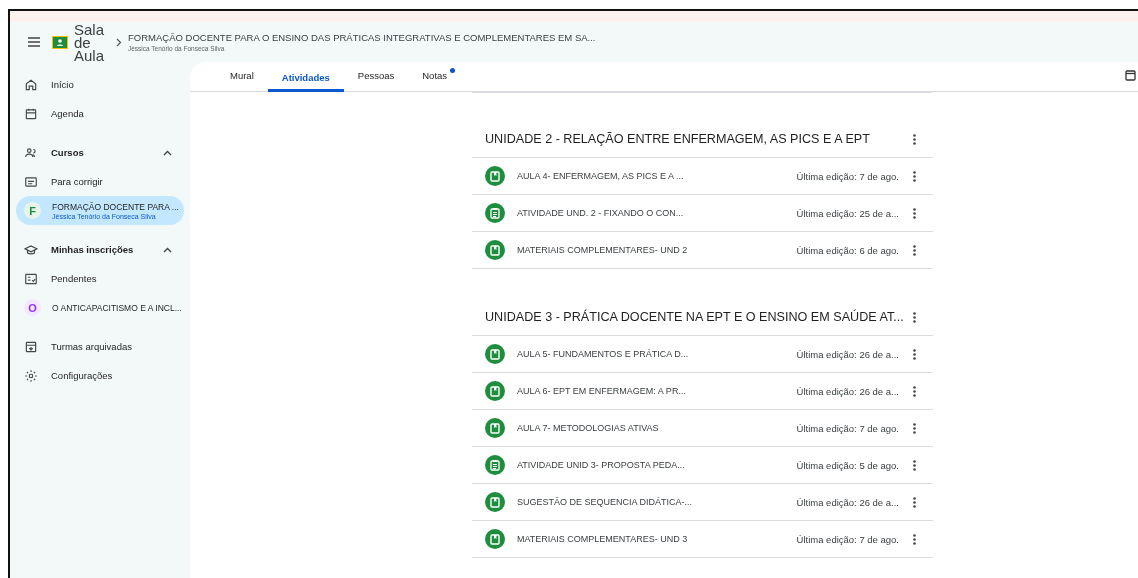 This screenshot has height=578, width=1138. Describe the element at coordinates (31, 152) in the screenshot. I see `people-icon` at that location.